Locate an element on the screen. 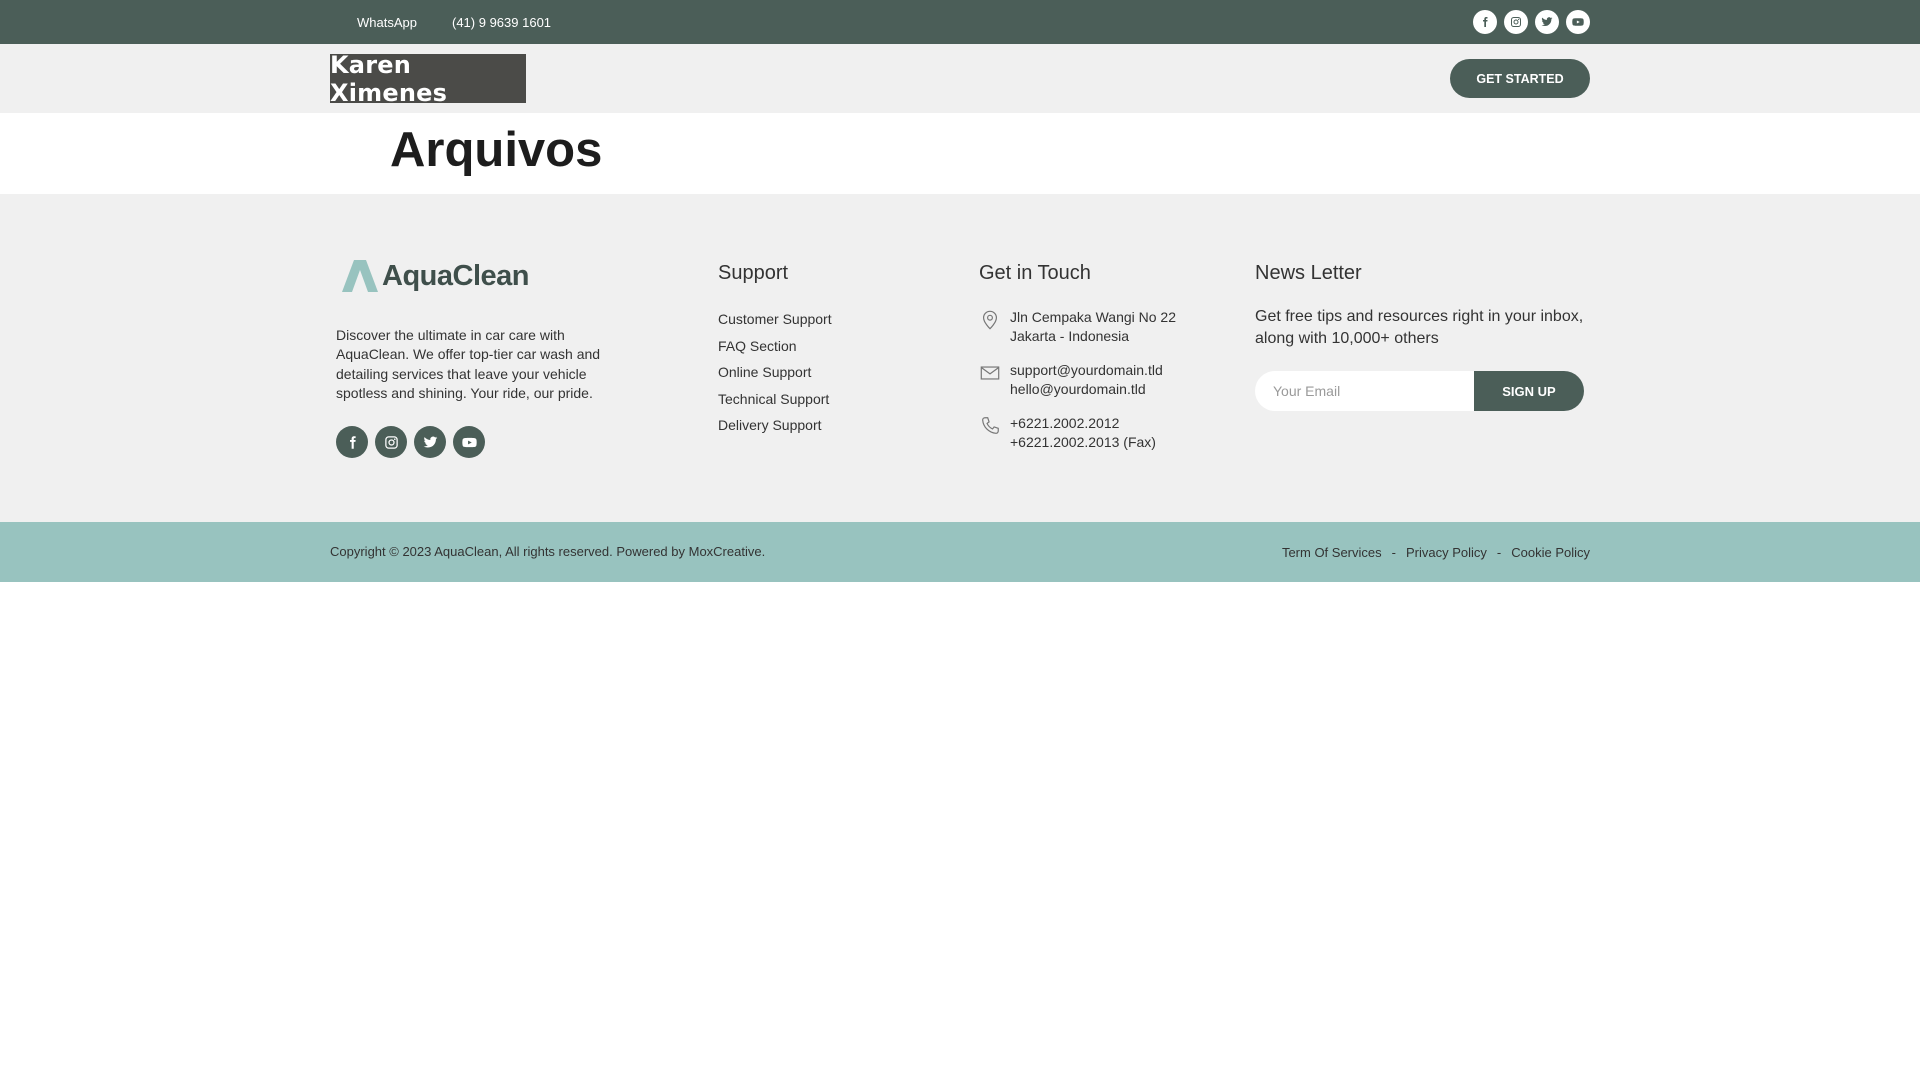 Image resolution: width=1920 pixels, height=1080 pixels. whatsapp-label: WhatsApp is located at coordinates (387, 22).